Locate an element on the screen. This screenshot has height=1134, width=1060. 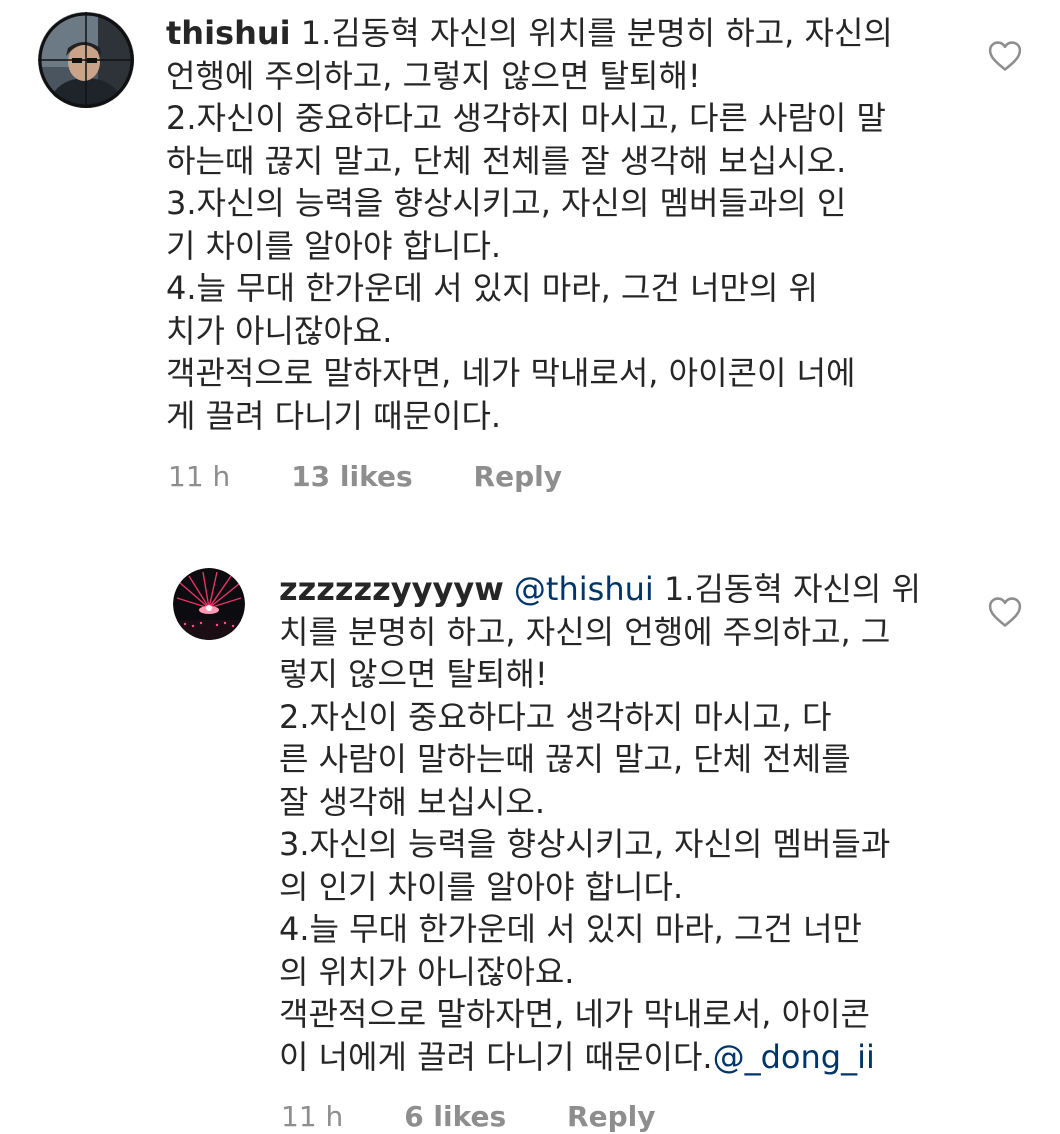
likes-count: 6 likes is located at coordinates (455, 1116).